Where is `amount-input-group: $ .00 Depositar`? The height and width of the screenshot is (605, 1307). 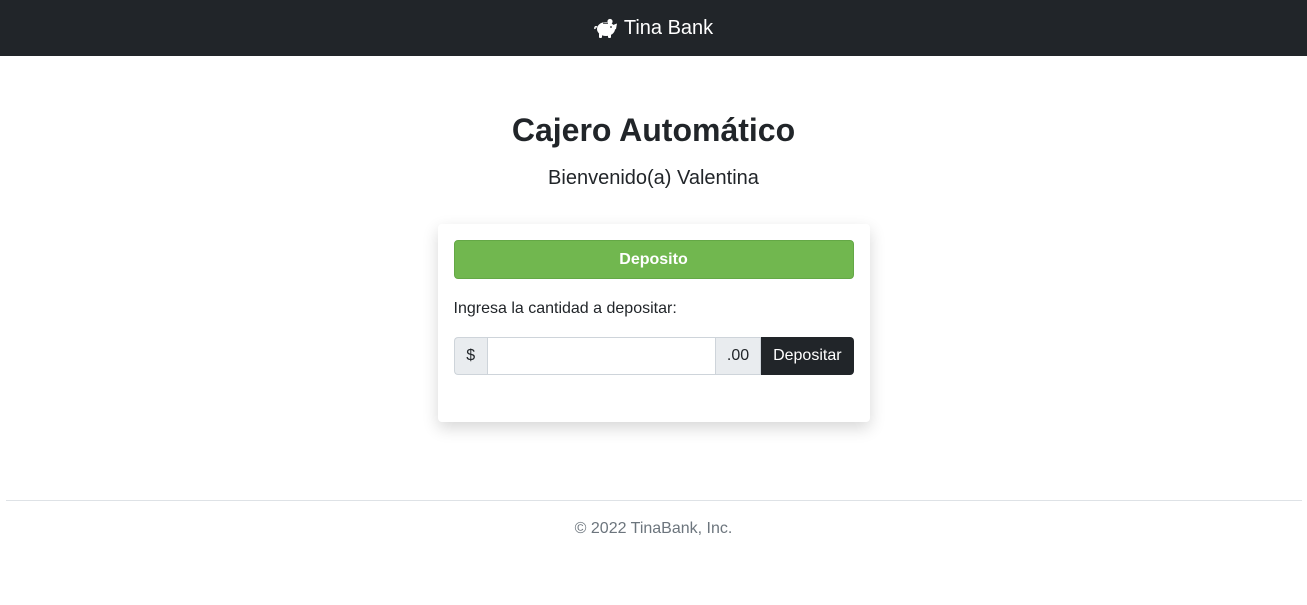
amount-input-group: $ .00 Depositar is located at coordinates (653, 356).